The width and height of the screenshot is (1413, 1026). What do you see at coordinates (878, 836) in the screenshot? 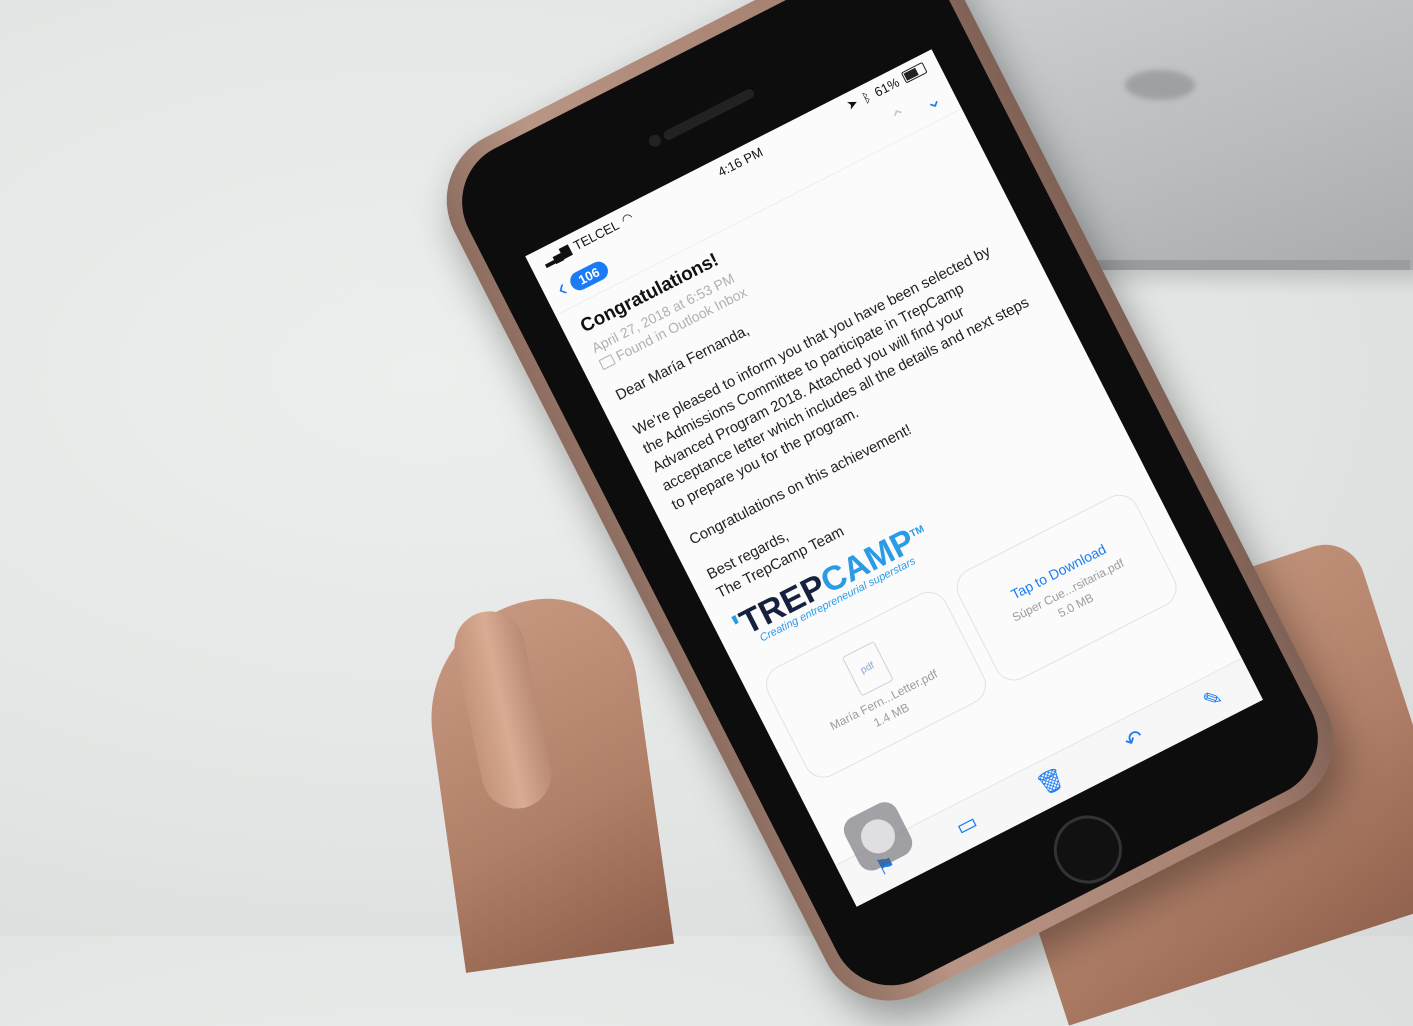
I see `assistive-touch-ring` at bounding box center [878, 836].